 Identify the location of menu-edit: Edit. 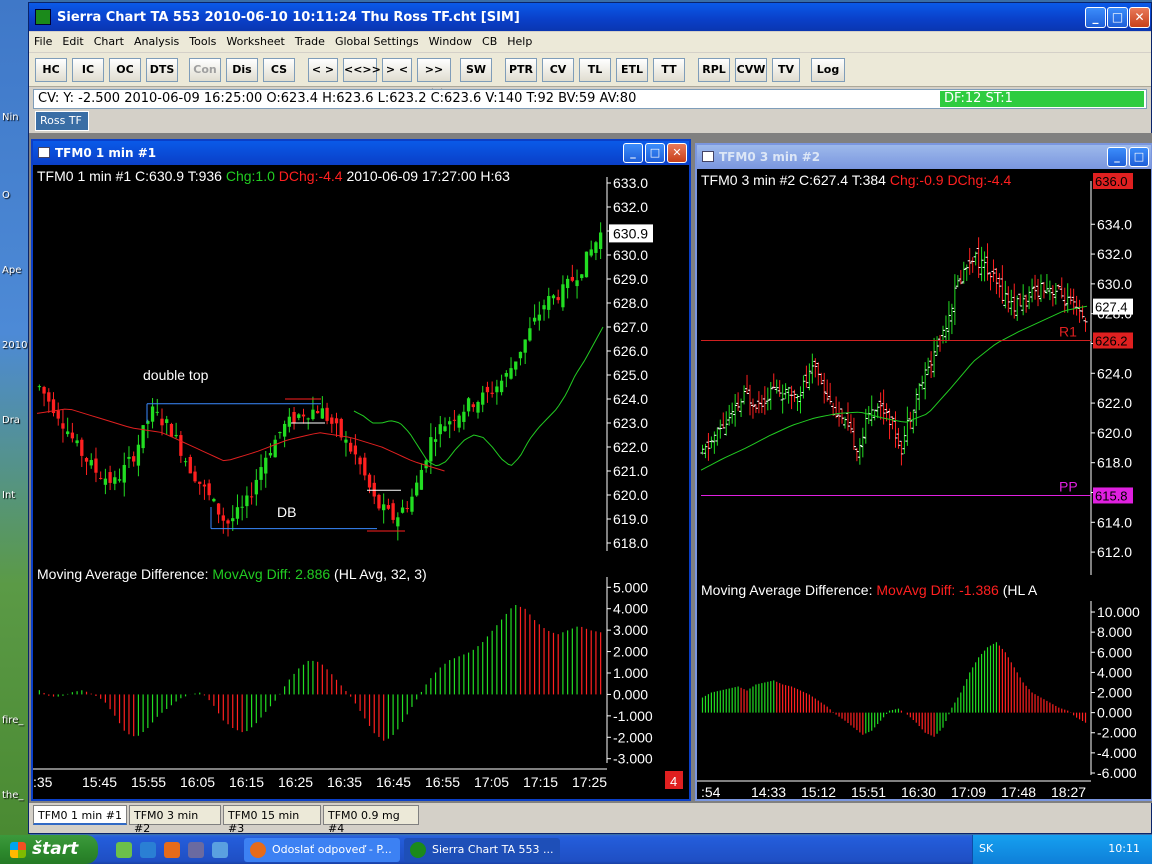
(72, 40).